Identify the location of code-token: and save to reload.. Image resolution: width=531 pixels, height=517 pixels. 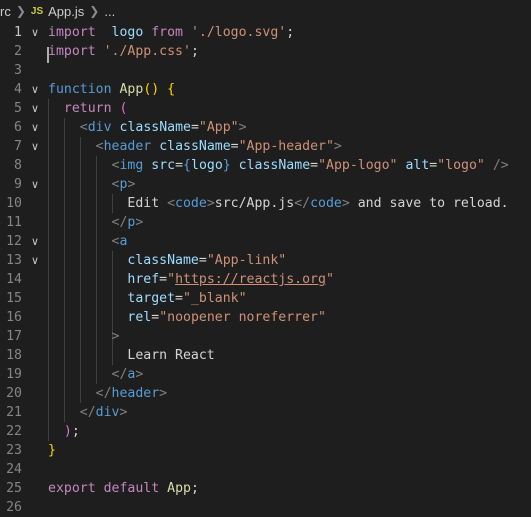
(429, 203).